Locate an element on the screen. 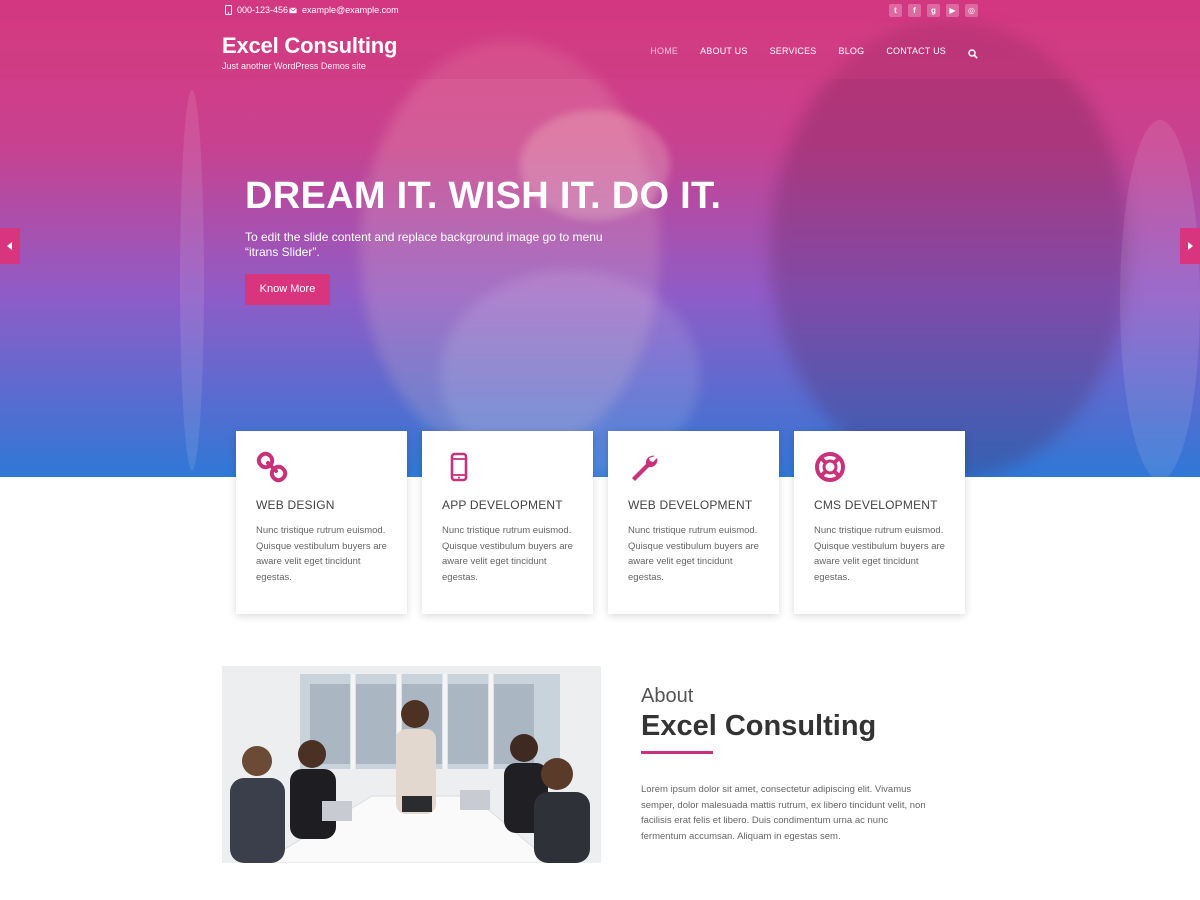 This screenshot has width=1200, height=900. chevron-left-icon is located at coordinates (10, 246).